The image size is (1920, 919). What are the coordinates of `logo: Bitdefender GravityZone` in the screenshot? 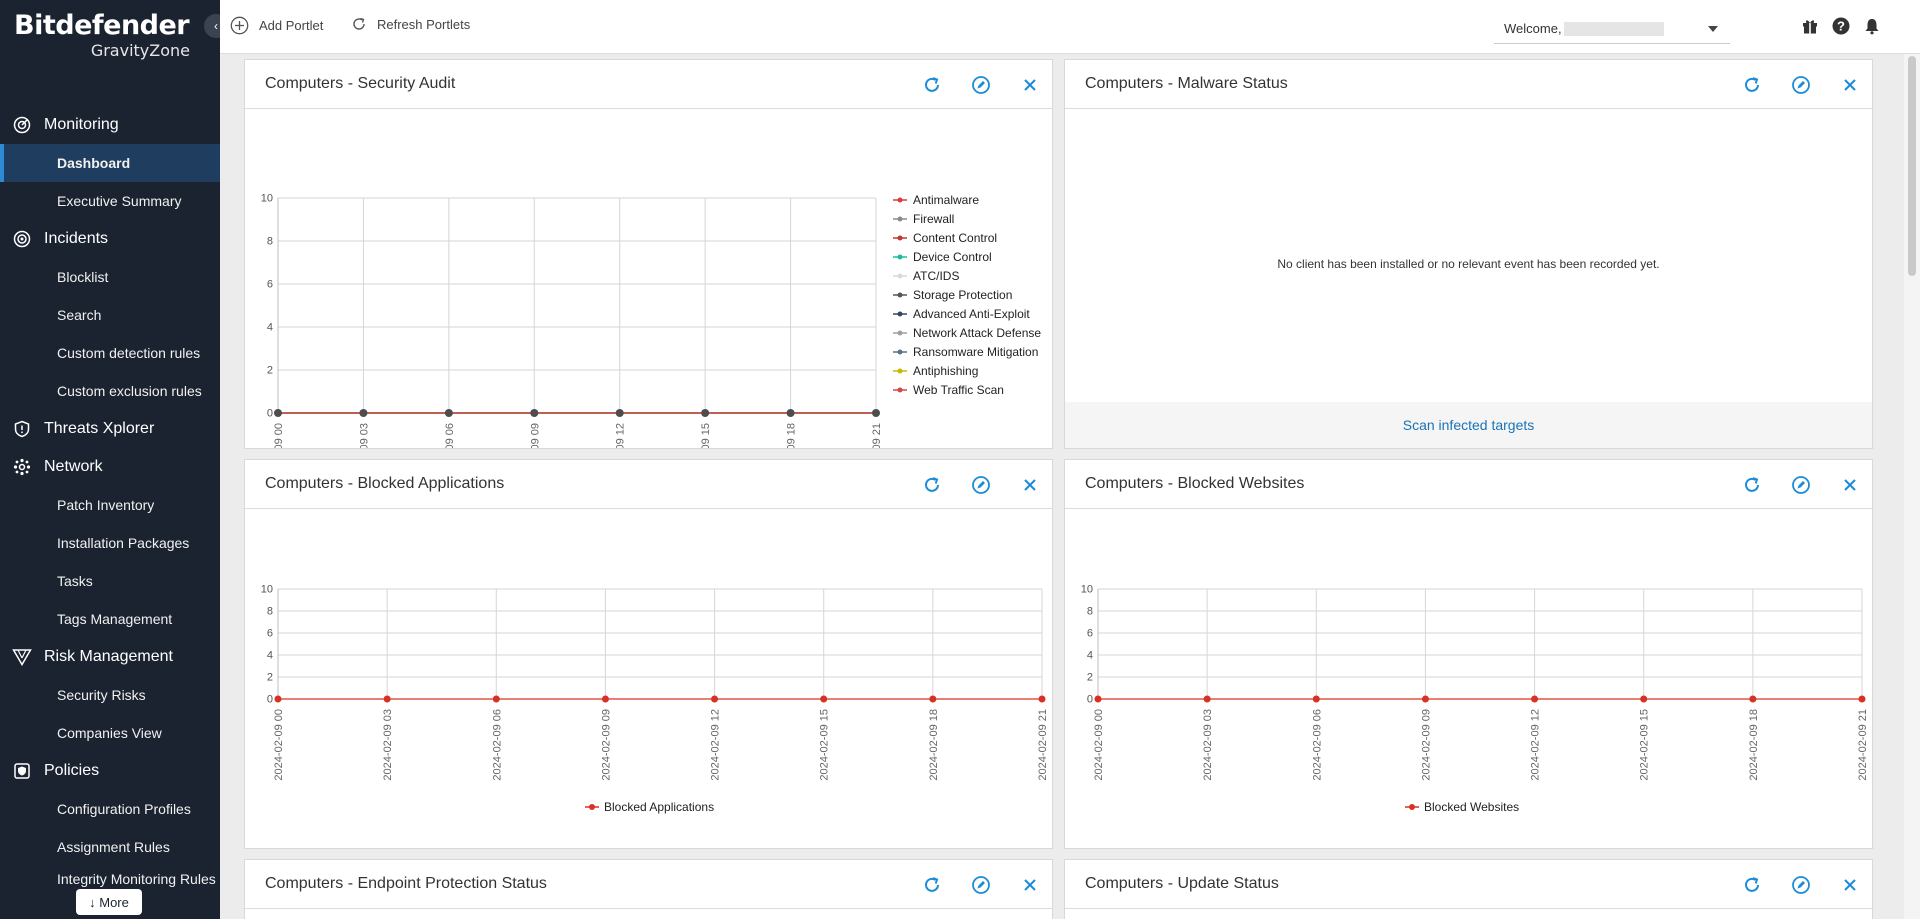 It's located at (104, 35).